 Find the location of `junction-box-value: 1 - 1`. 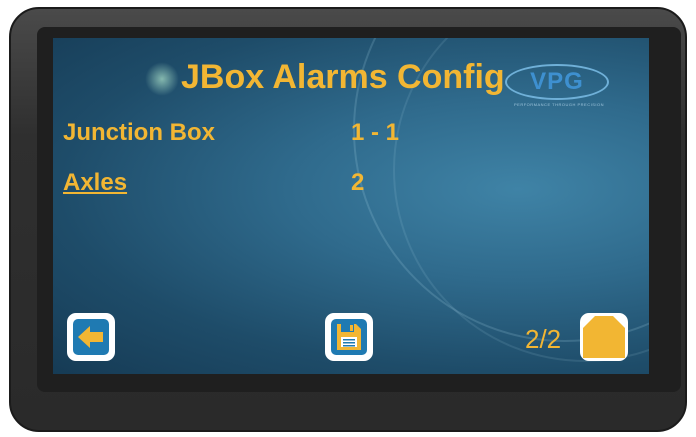

junction-box-value: 1 - 1 is located at coordinates (375, 132).